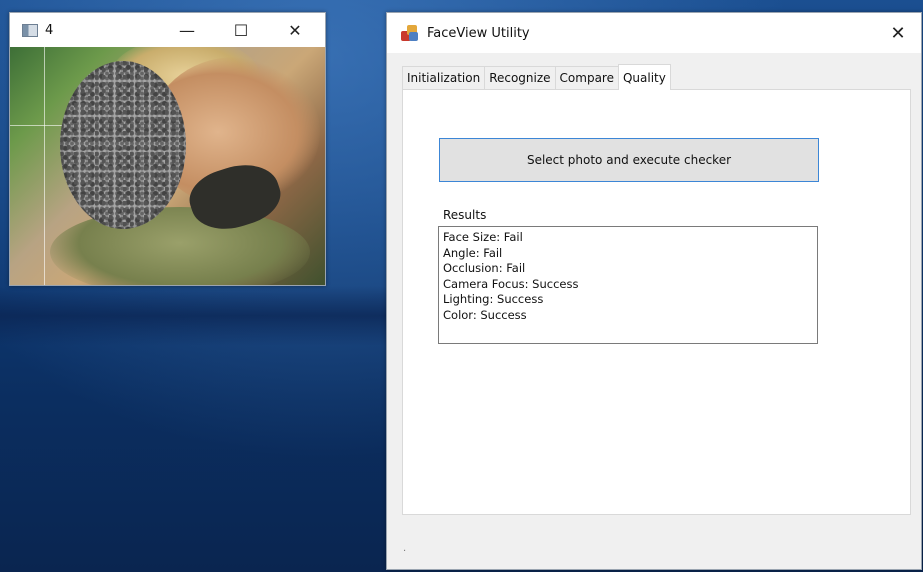 This screenshot has width=923, height=572. I want to click on faceview-close-button: ✕, so click(898, 33).